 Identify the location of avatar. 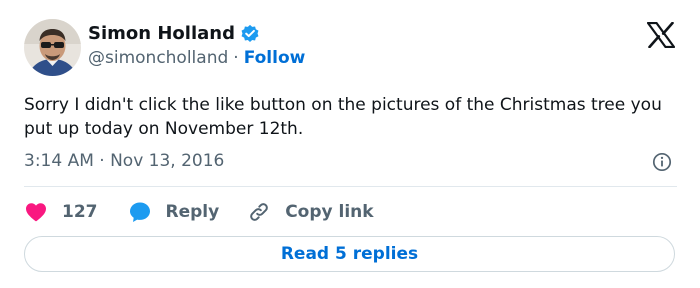
(52, 47).